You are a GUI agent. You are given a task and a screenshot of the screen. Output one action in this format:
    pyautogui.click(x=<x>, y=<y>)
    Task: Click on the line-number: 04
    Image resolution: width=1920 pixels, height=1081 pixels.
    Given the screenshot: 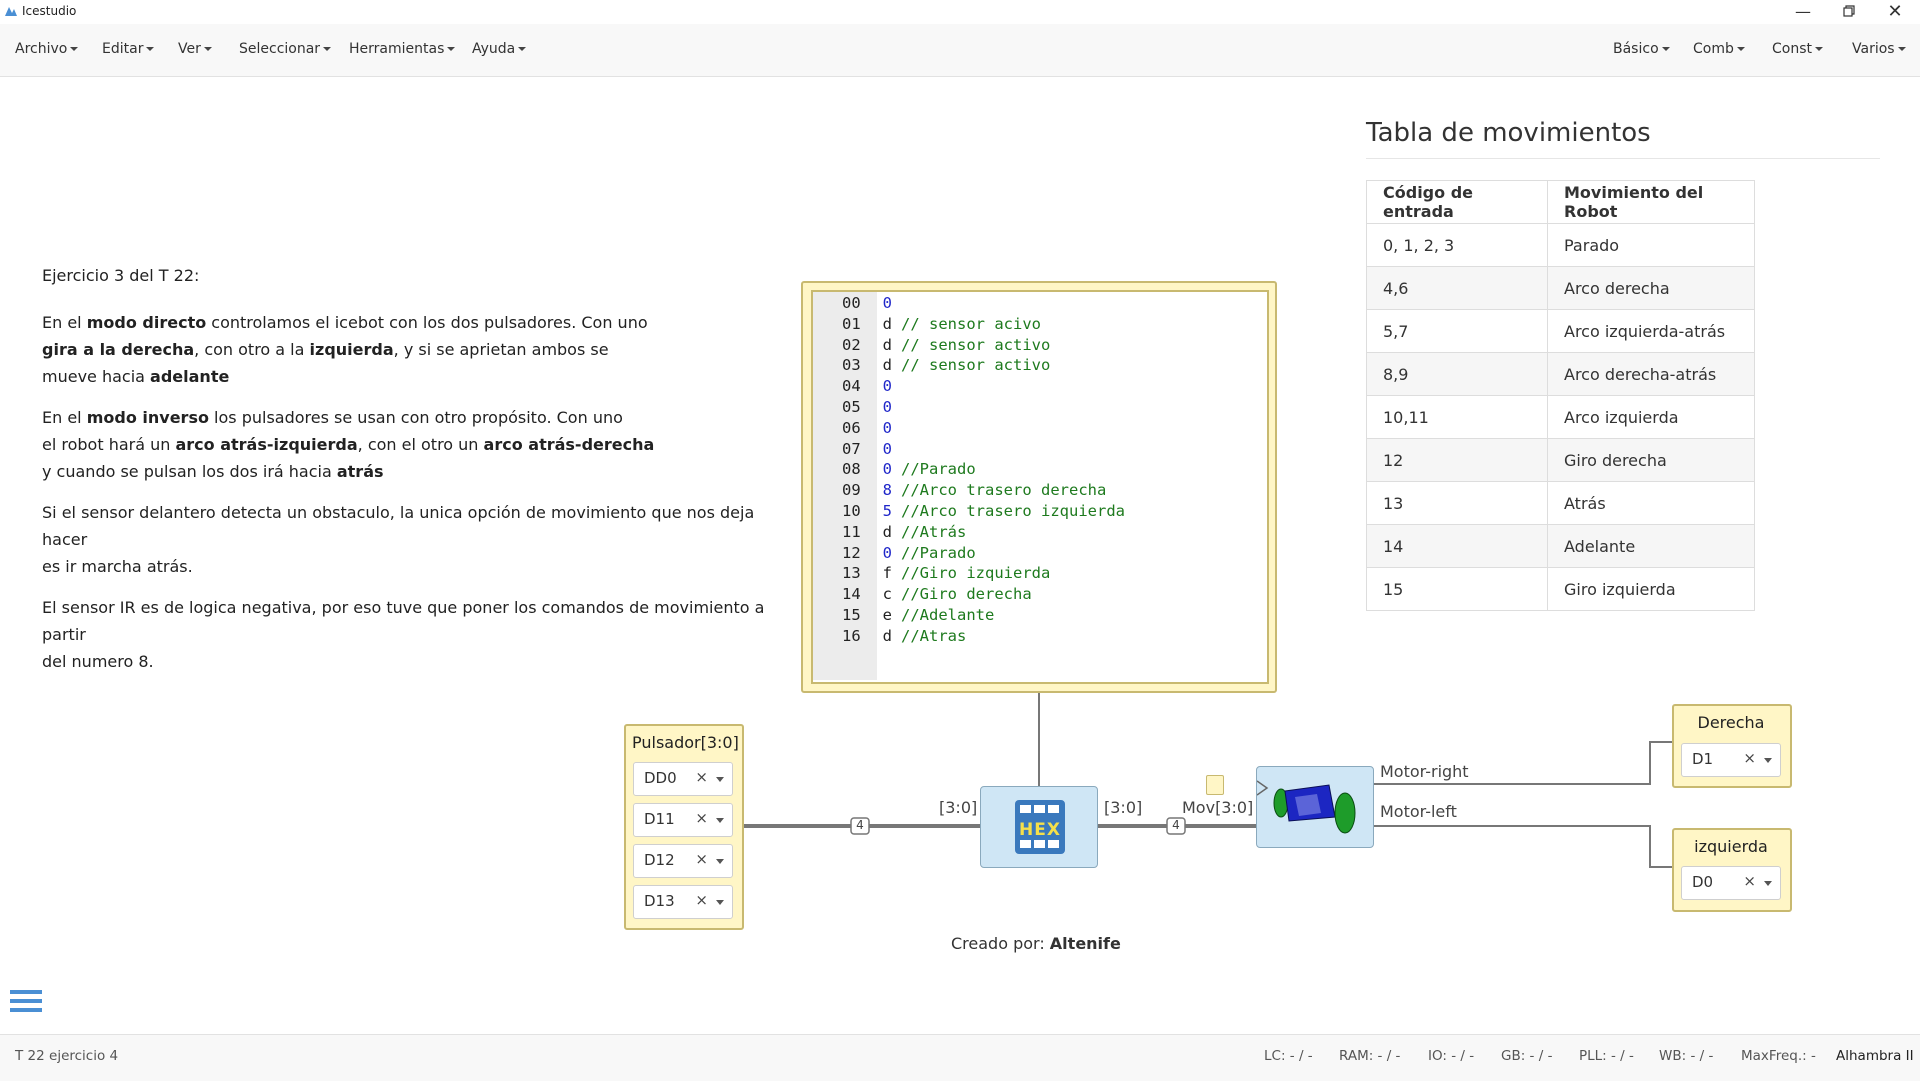 What is the action you would take?
    pyautogui.click(x=851, y=386)
    